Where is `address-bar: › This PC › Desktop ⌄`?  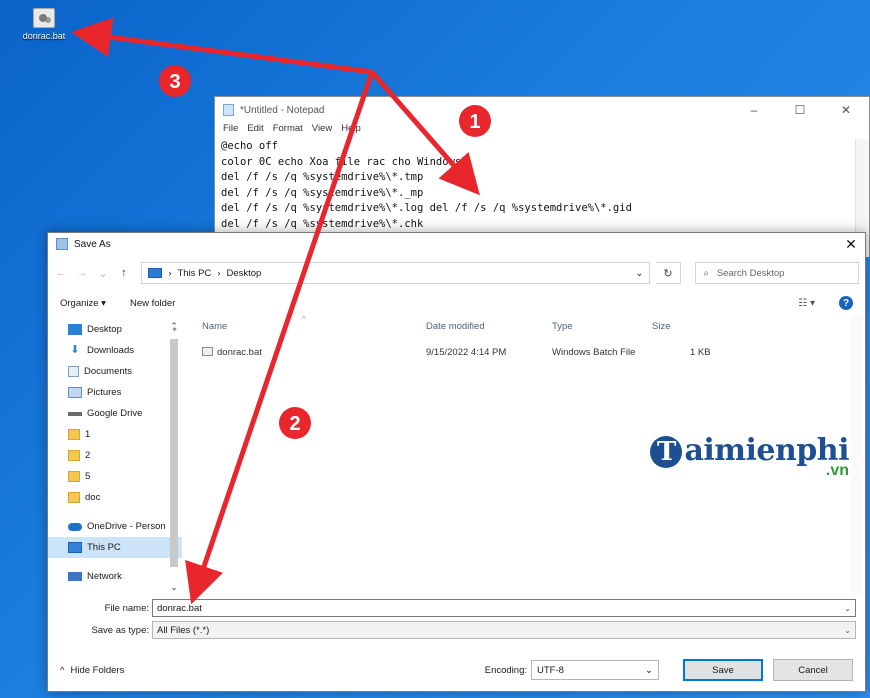 address-bar: › This PC › Desktop ⌄ is located at coordinates (396, 273).